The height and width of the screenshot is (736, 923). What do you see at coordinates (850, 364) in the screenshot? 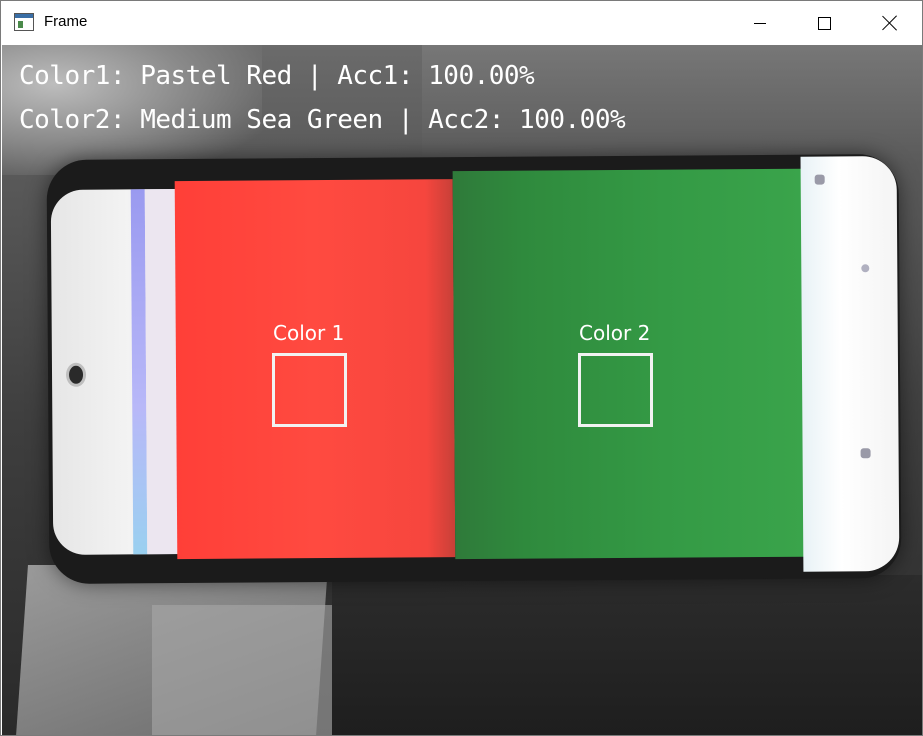
I see `phone-screen-right-ui` at bounding box center [850, 364].